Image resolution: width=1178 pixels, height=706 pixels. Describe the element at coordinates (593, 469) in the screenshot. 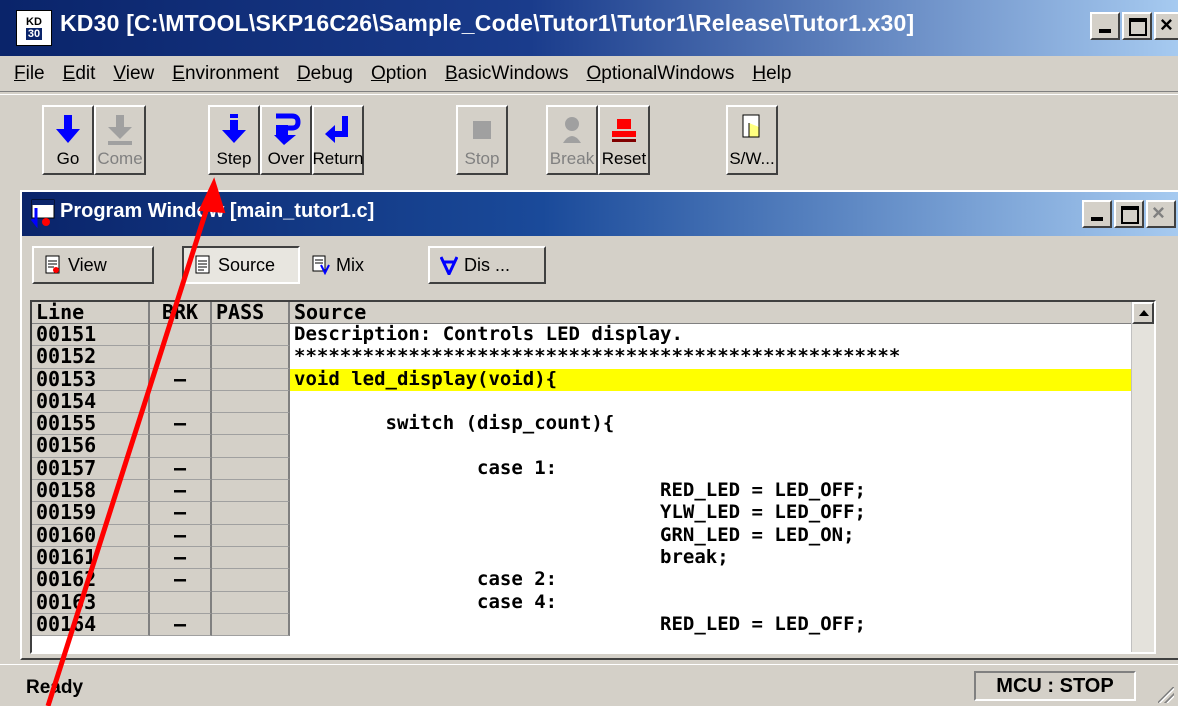

I see `source-row: 00157– case 1:` at that location.